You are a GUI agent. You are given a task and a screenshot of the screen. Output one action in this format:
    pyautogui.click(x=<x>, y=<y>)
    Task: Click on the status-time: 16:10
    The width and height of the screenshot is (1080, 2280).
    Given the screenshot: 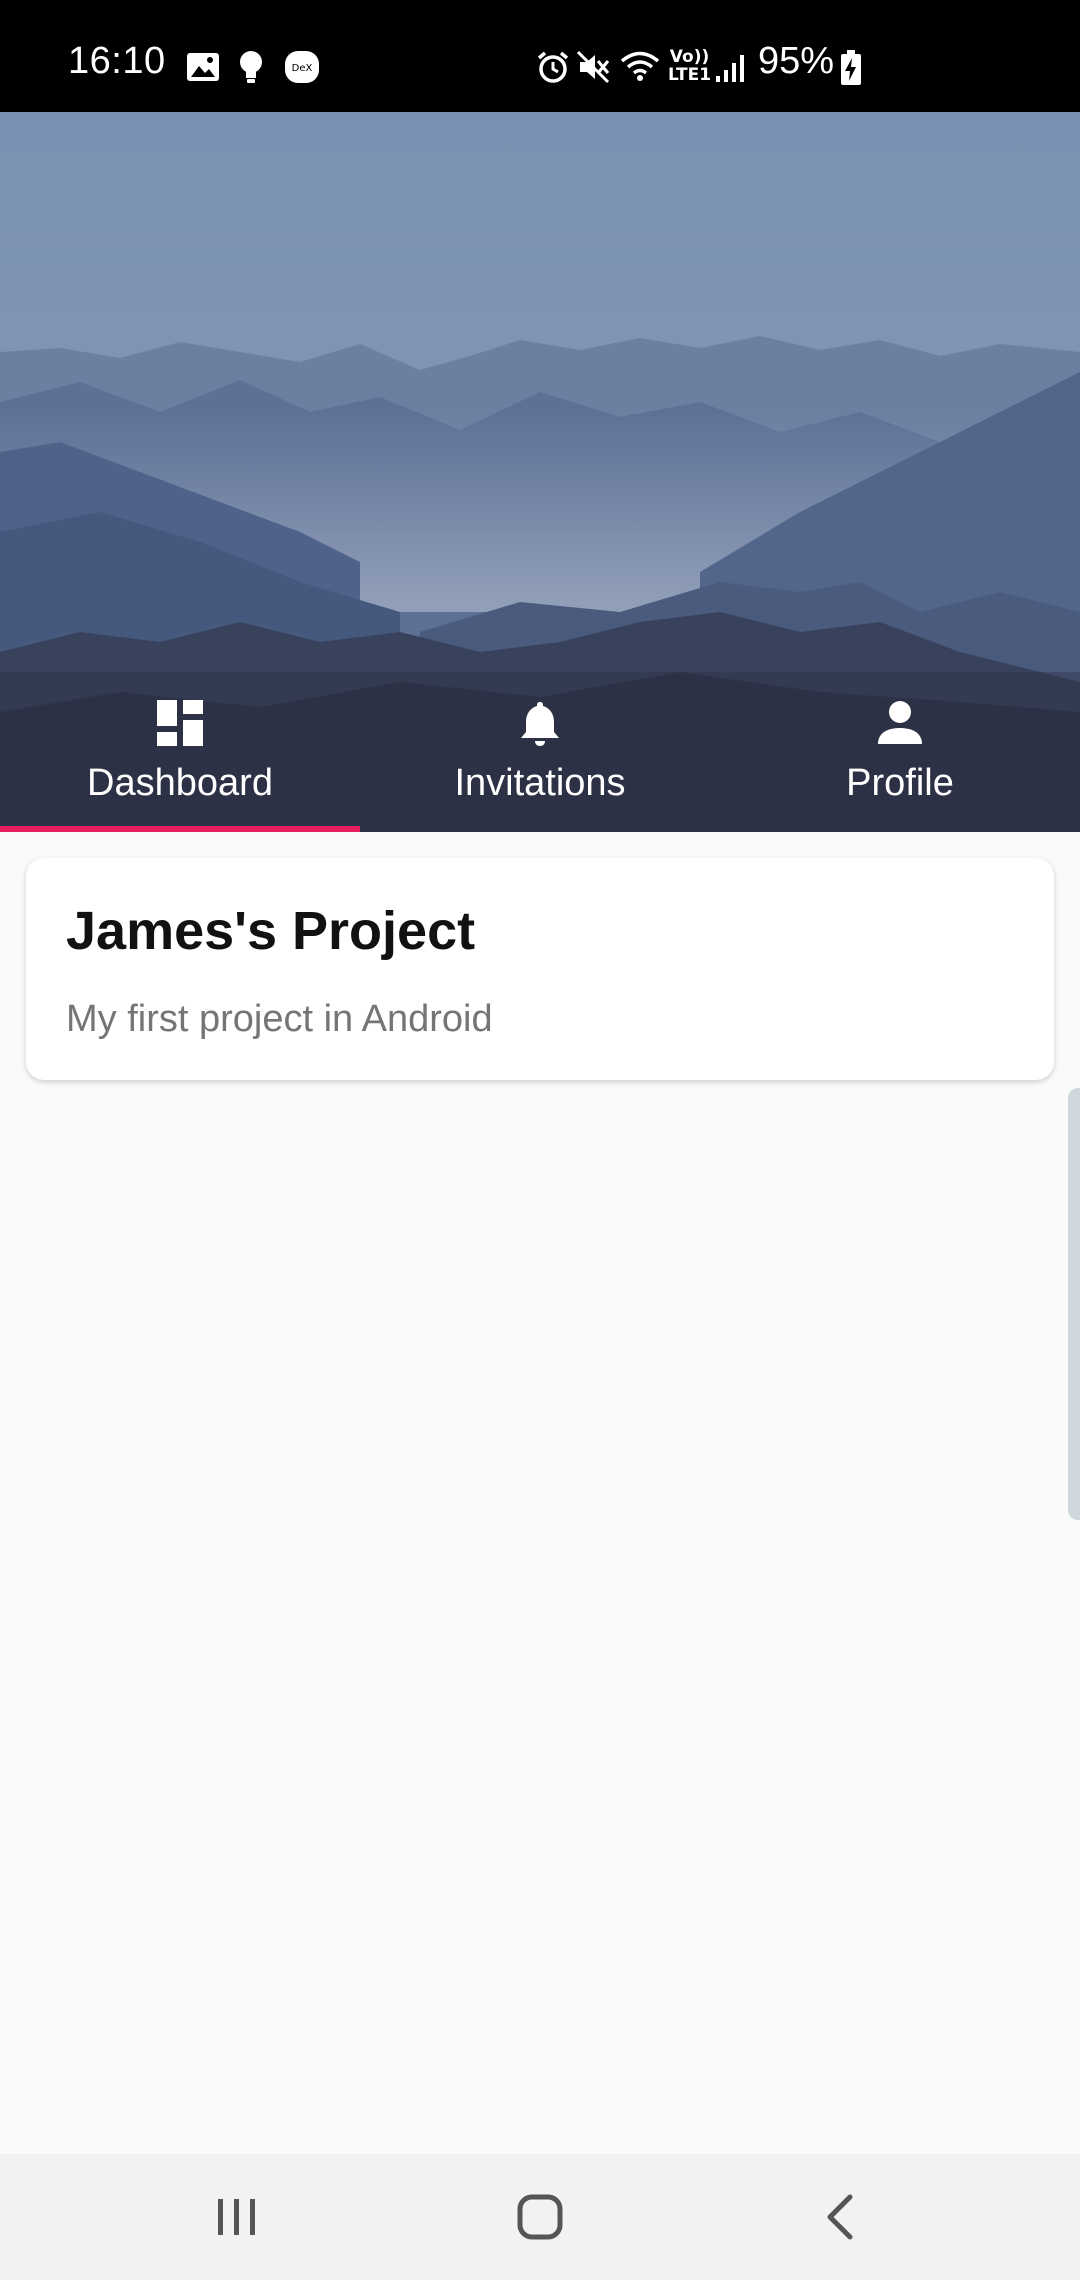 What is the action you would take?
    pyautogui.click(x=117, y=61)
    